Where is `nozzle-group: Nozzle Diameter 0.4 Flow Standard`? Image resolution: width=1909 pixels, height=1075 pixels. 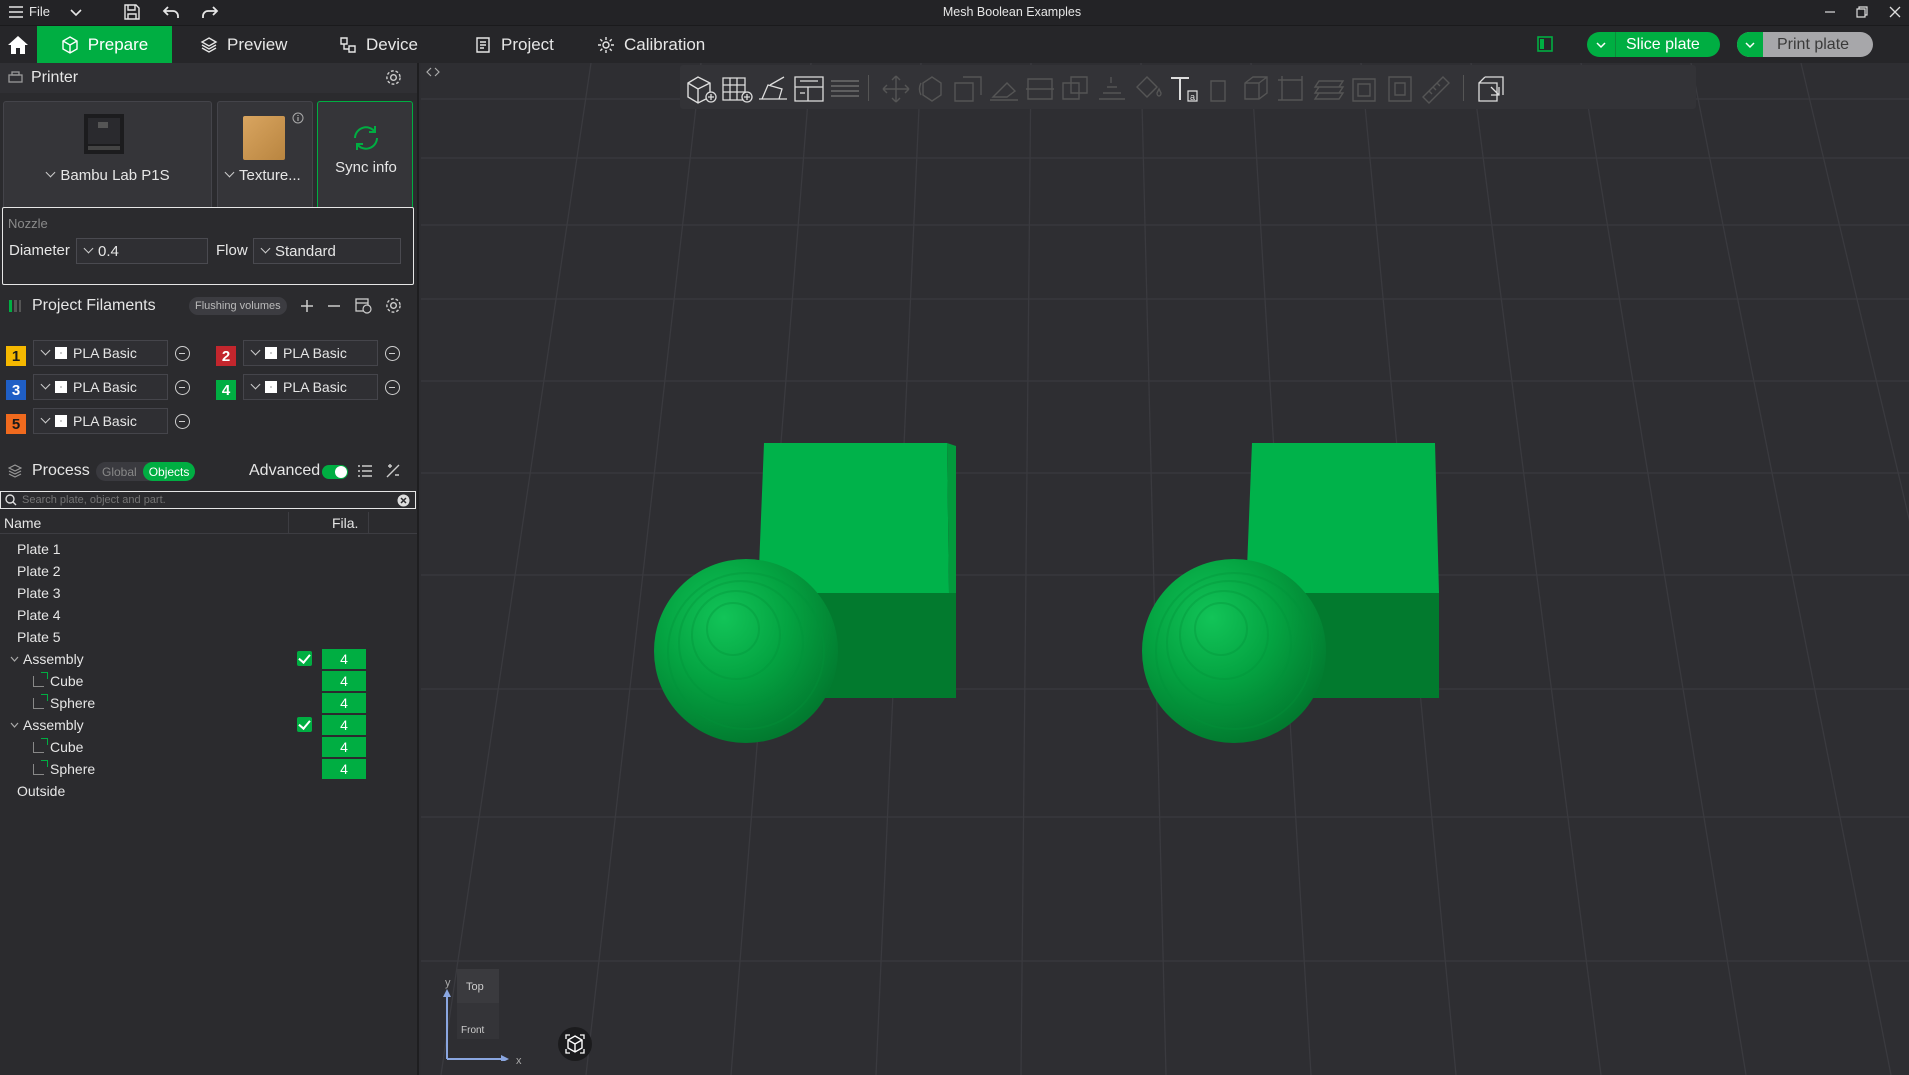 nozzle-group: Nozzle Diameter 0.4 Flow Standard is located at coordinates (208, 246).